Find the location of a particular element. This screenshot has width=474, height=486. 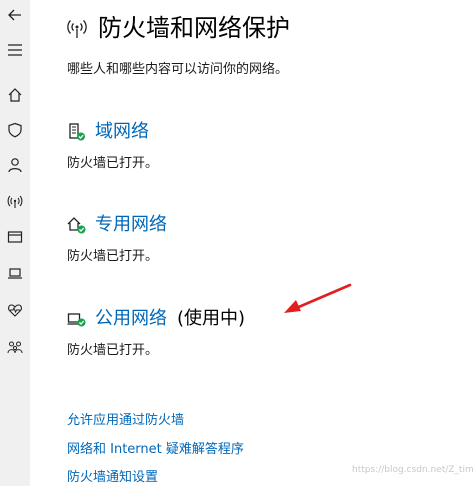

private-network-icon is located at coordinates (77, 225).